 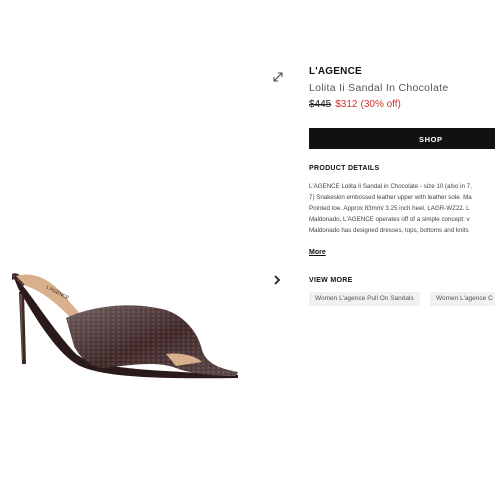 What do you see at coordinates (364, 299) in the screenshot?
I see `view-more-tag: Women L'agence Pull On Sandals` at bounding box center [364, 299].